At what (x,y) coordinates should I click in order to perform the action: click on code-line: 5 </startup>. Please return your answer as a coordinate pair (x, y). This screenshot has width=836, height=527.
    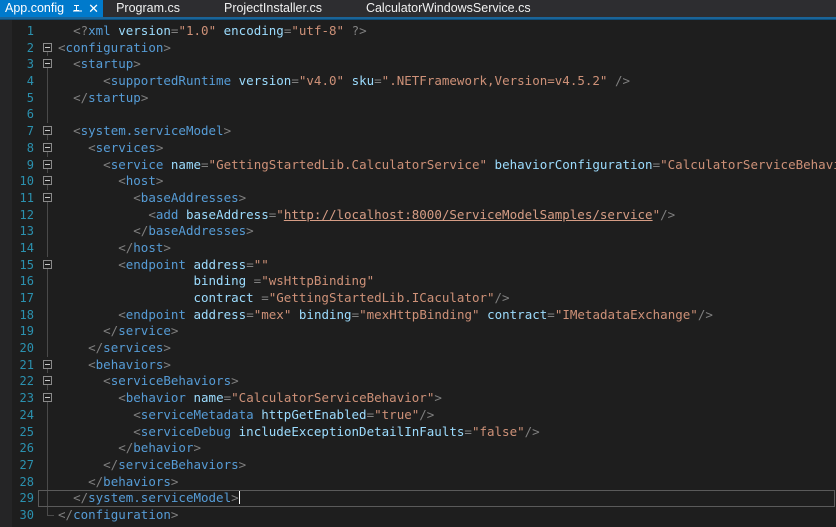
    Looking at the image, I should click on (418, 98).